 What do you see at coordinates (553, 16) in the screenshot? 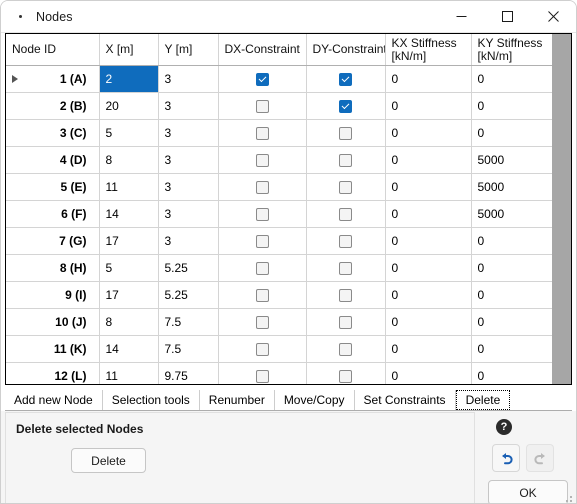
I see `close-icon` at bounding box center [553, 16].